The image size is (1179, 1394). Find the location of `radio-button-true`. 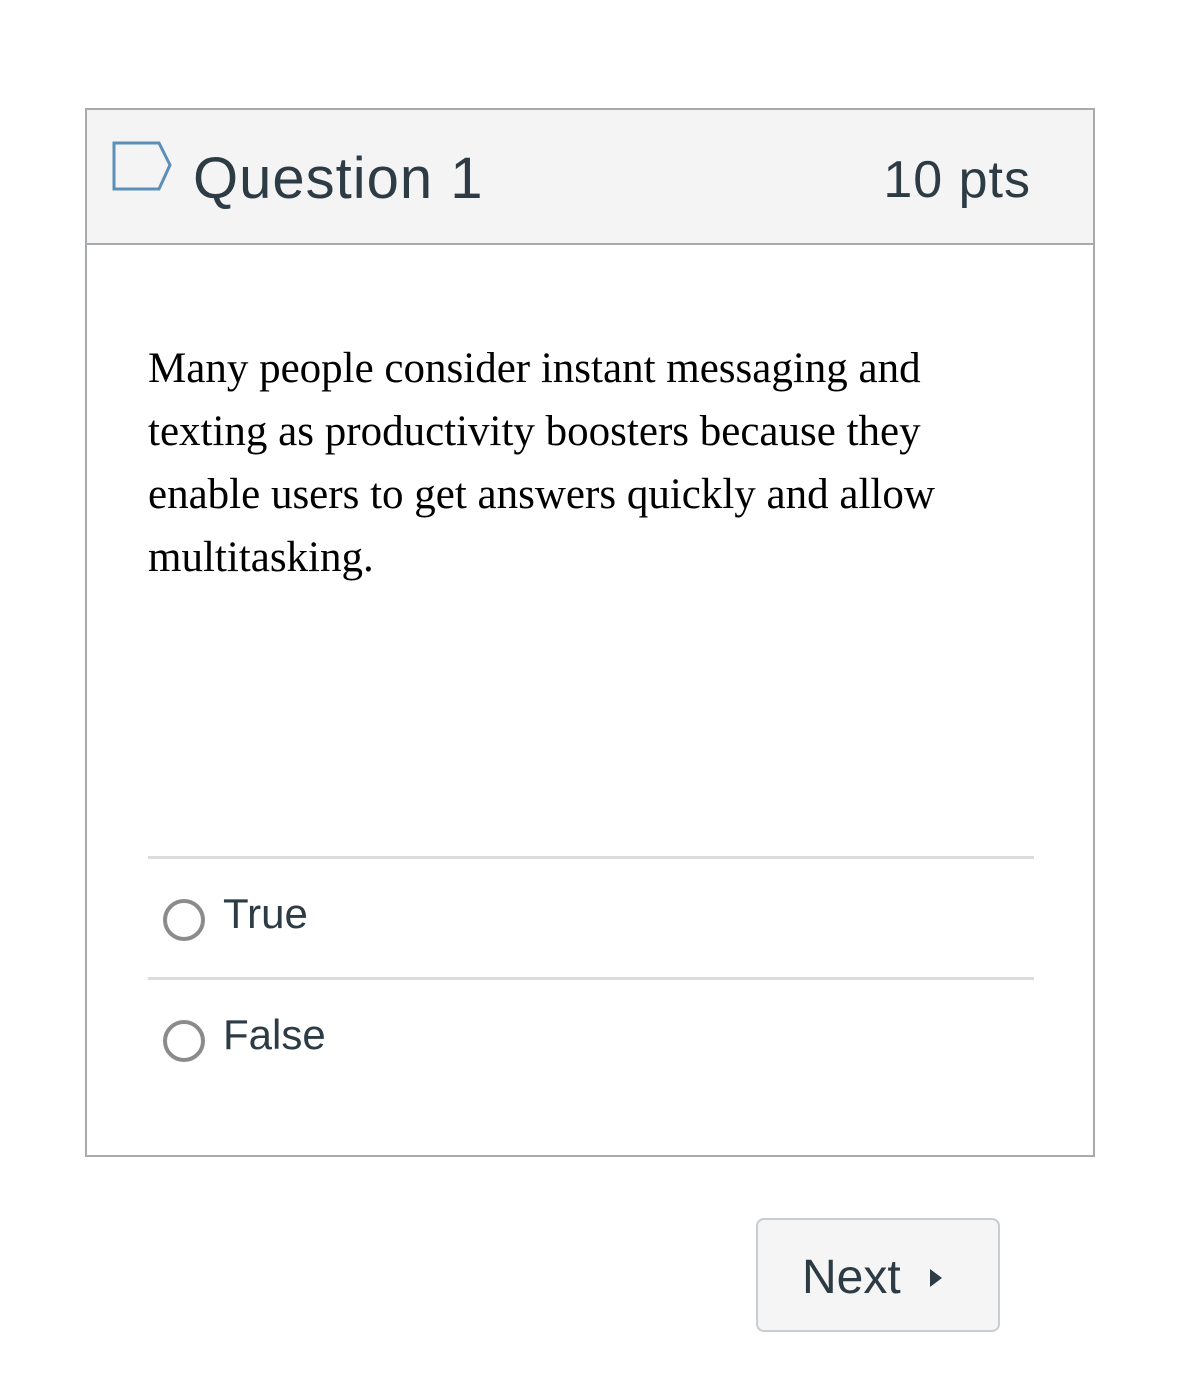

radio-button-true is located at coordinates (184, 920).